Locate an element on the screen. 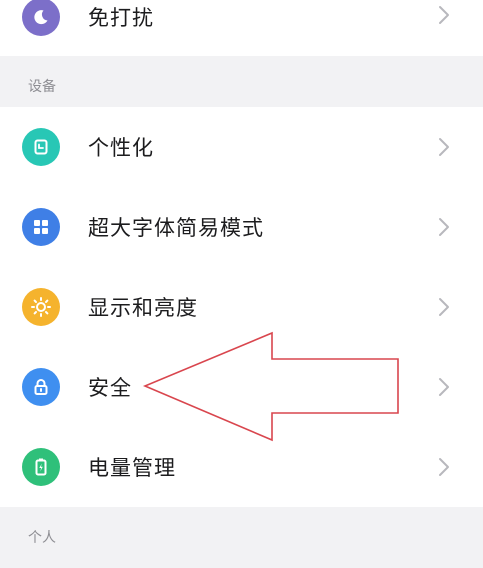  settings-item-label: 个性化 is located at coordinates (121, 148).